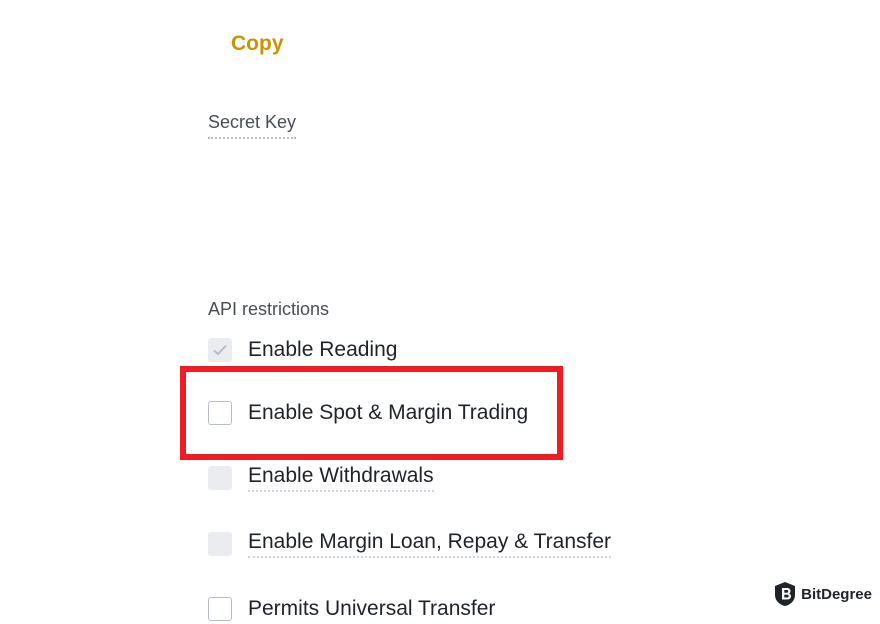  I want to click on option-label: Enable Reading, so click(323, 349).